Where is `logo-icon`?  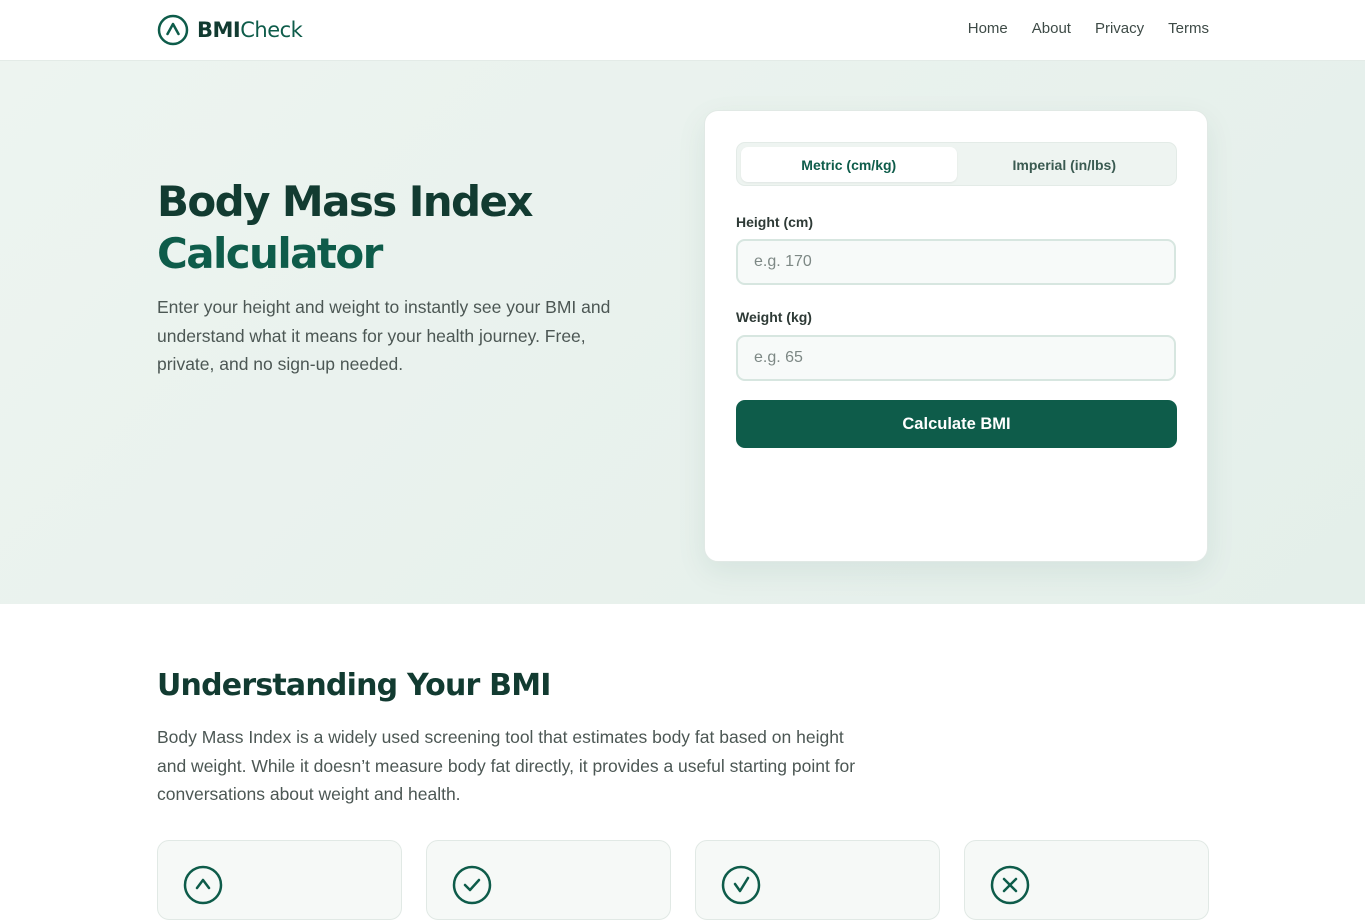 logo-icon is located at coordinates (173, 30).